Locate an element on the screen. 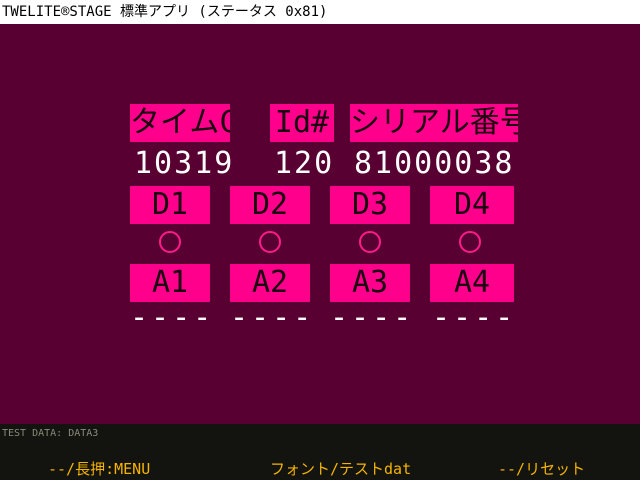 This screenshot has height=480, width=640. analog-label-a3: A3 is located at coordinates (370, 283).